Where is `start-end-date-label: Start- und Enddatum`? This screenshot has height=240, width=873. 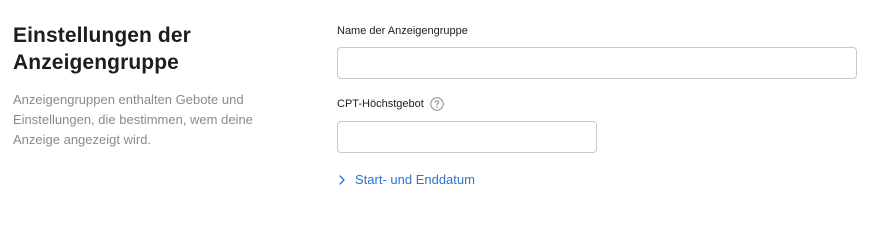
start-end-date-label: Start- und Enddatum is located at coordinates (415, 179).